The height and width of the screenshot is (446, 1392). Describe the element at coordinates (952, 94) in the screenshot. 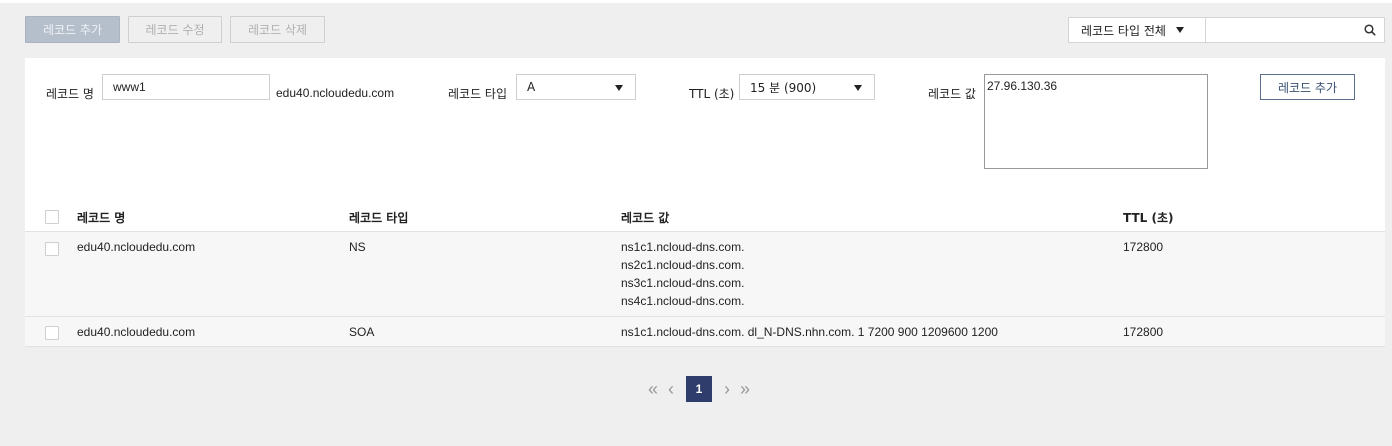

I see `record-value-label: 레코드 값` at that location.